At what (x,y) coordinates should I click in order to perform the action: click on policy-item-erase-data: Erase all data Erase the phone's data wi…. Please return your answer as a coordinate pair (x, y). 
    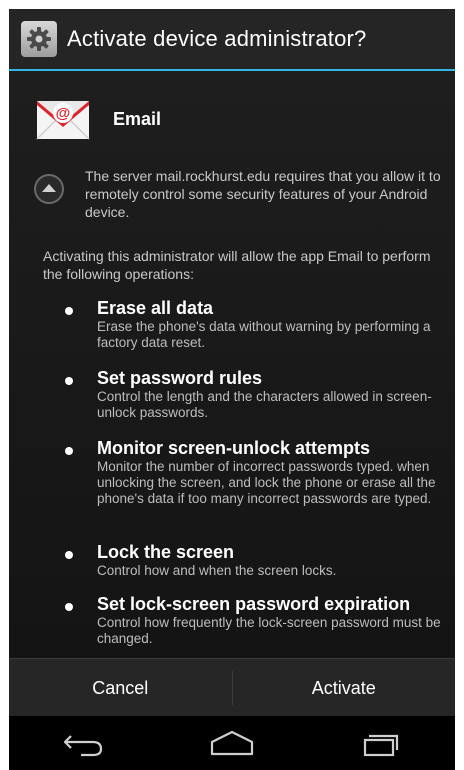
    Looking at the image, I should click on (256, 324).